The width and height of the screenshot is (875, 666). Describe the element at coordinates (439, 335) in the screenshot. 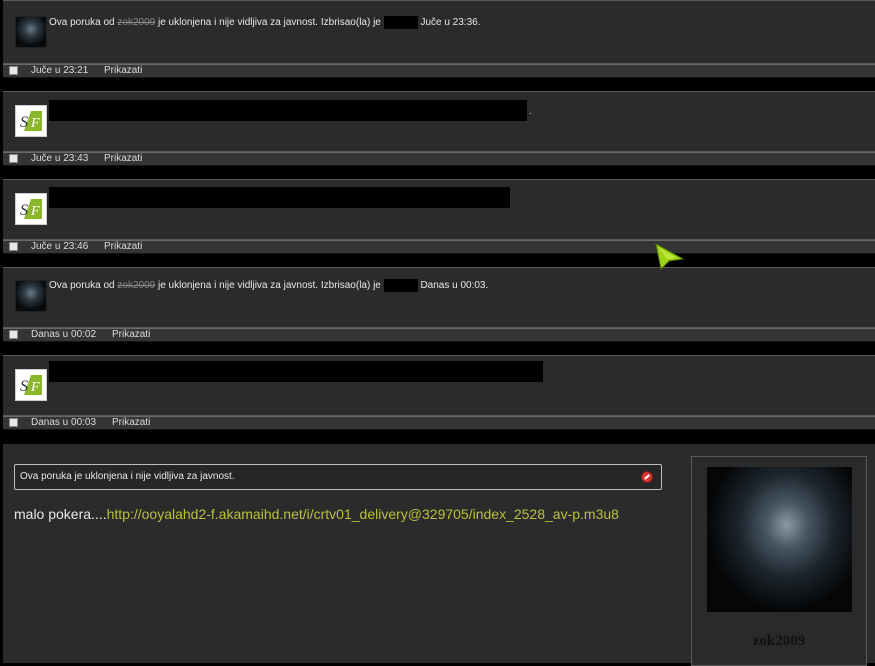

I see `post-4-footer: Danas u 00:02 Prikazati` at that location.